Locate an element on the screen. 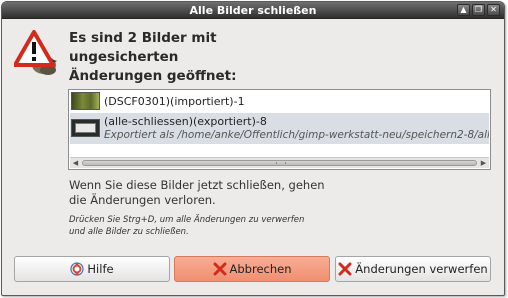  scroll-left-icon: ◀ is located at coordinates (75, 163).